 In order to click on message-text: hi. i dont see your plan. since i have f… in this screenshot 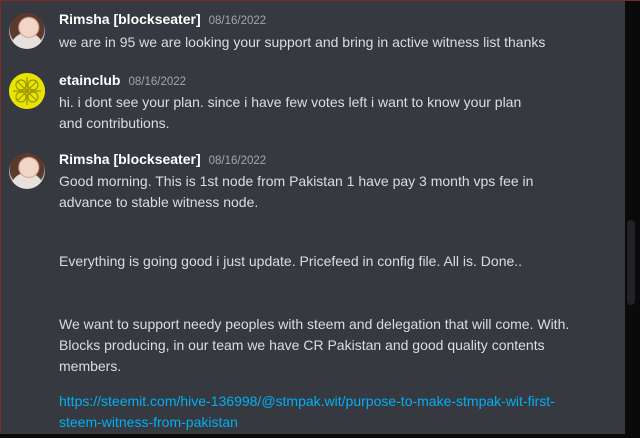, I will do `click(290, 112)`.